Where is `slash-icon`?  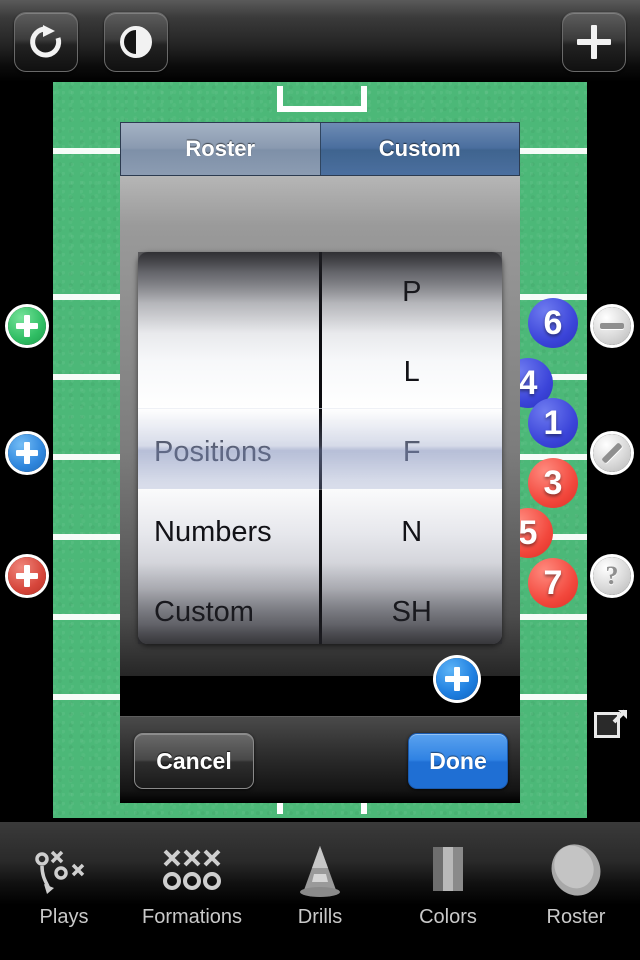 slash-icon is located at coordinates (612, 453).